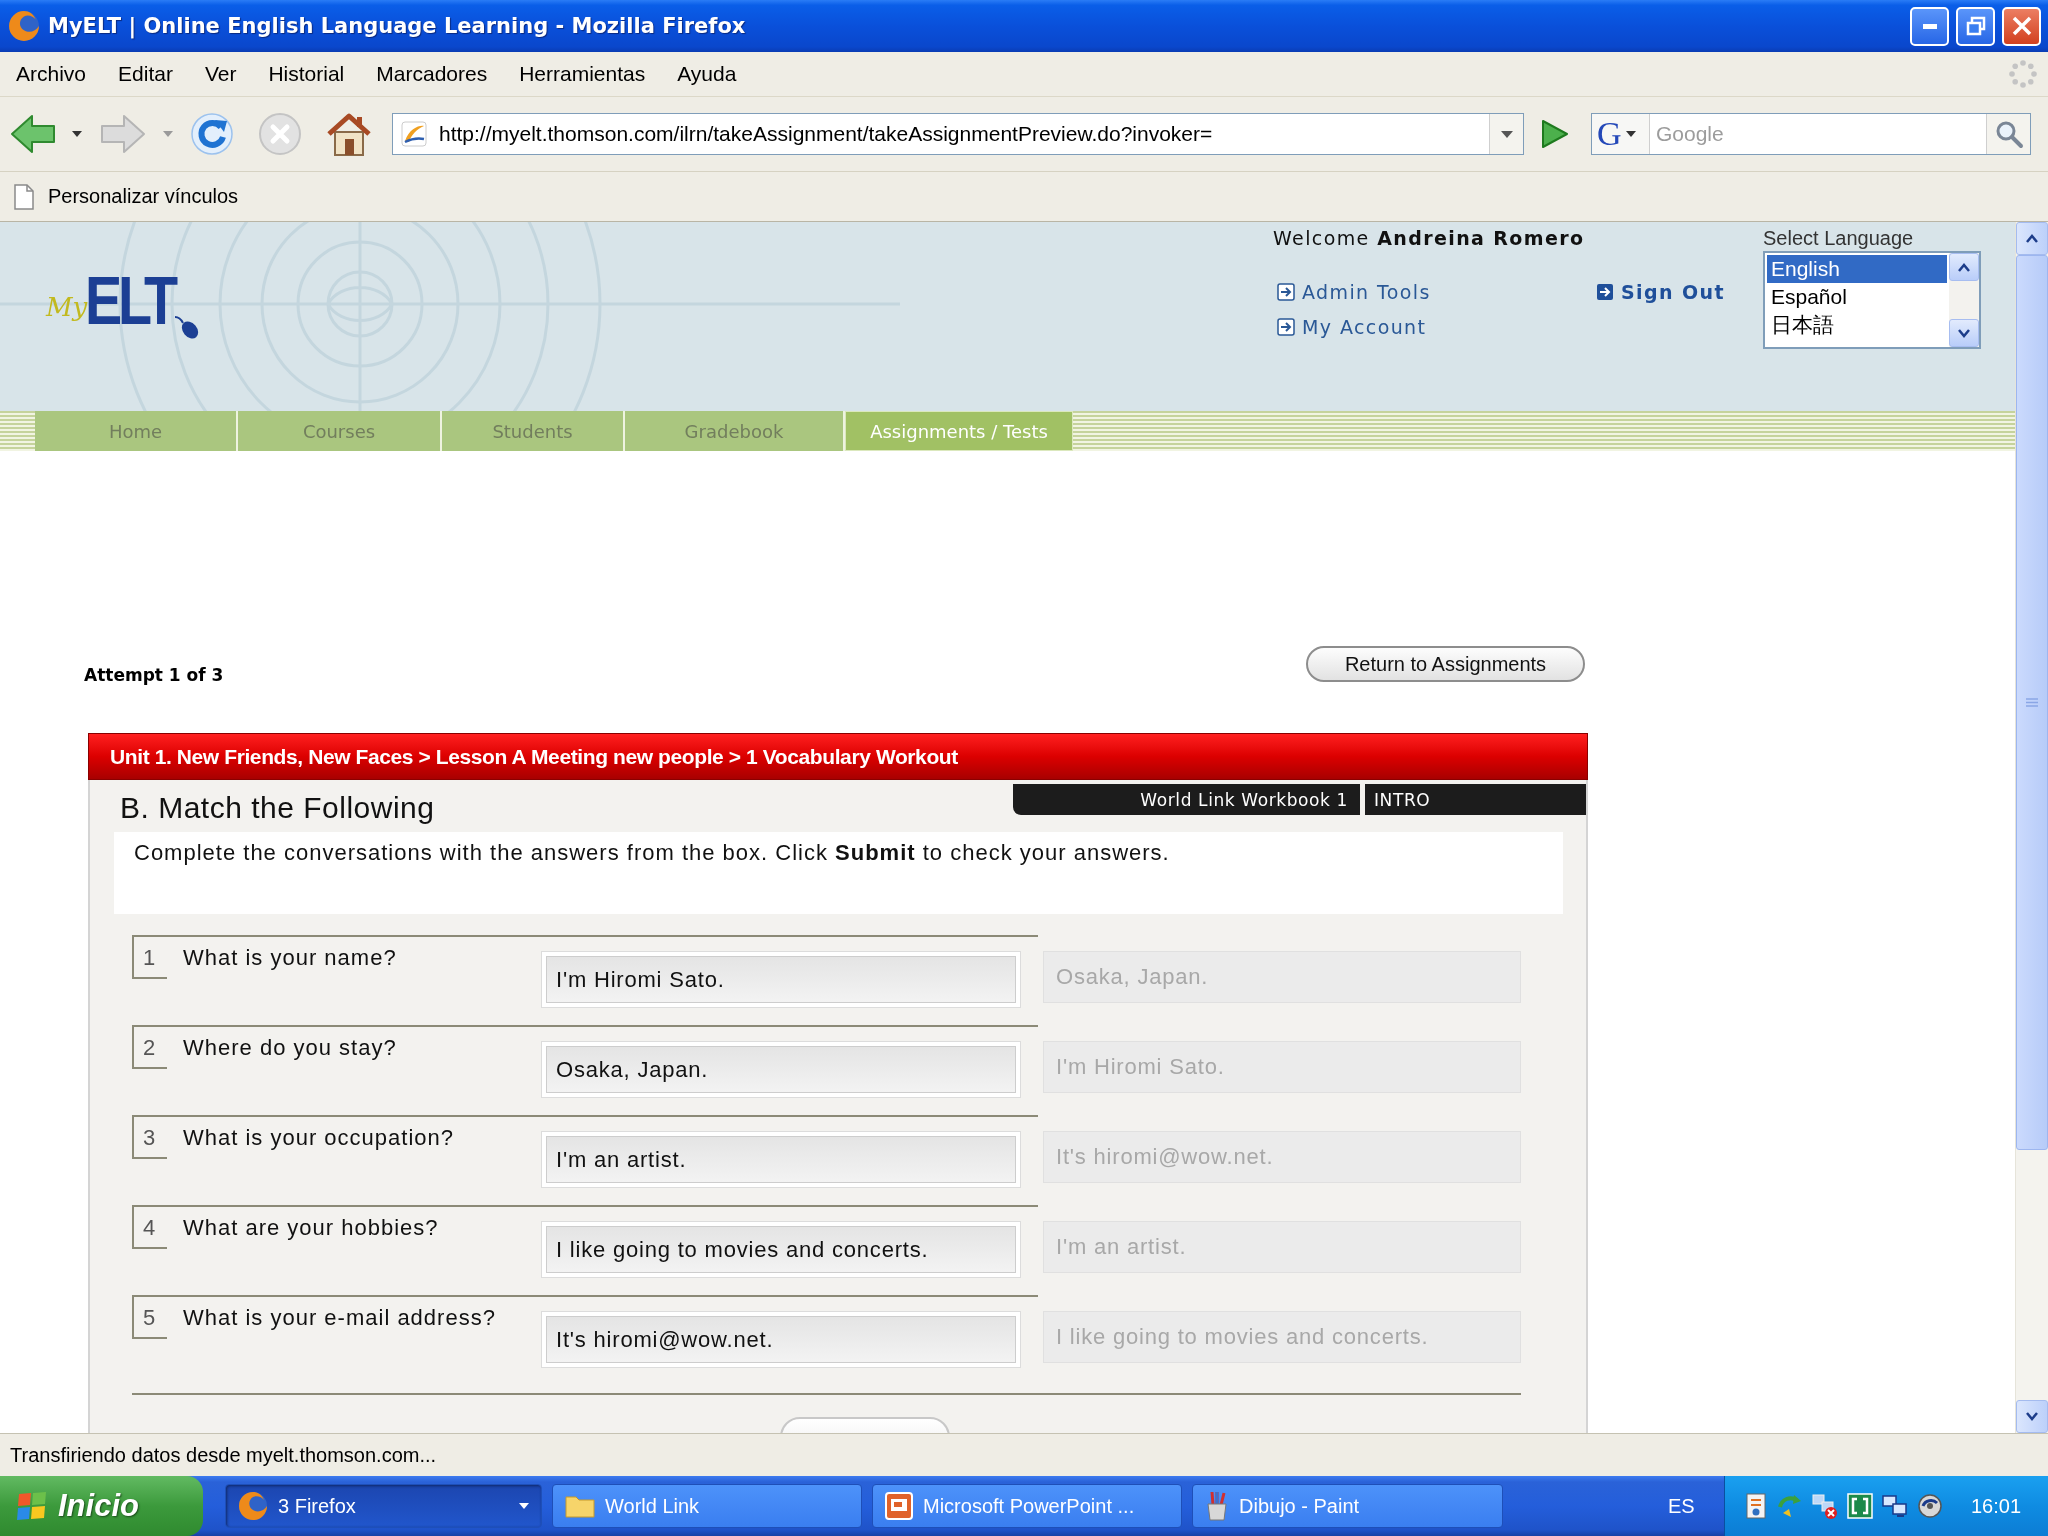 This screenshot has height=1536, width=2048. Describe the element at coordinates (1436, 292) in the screenshot. I see `header-link: Admin Tools` at that location.